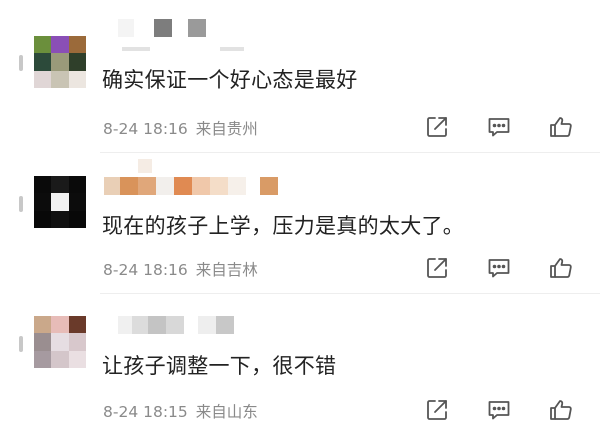  What do you see at coordinates (230, 80) in the screenshot?
I see `comment-text: 确实保证一个好心态是最好` at bounding box center [230, 80].